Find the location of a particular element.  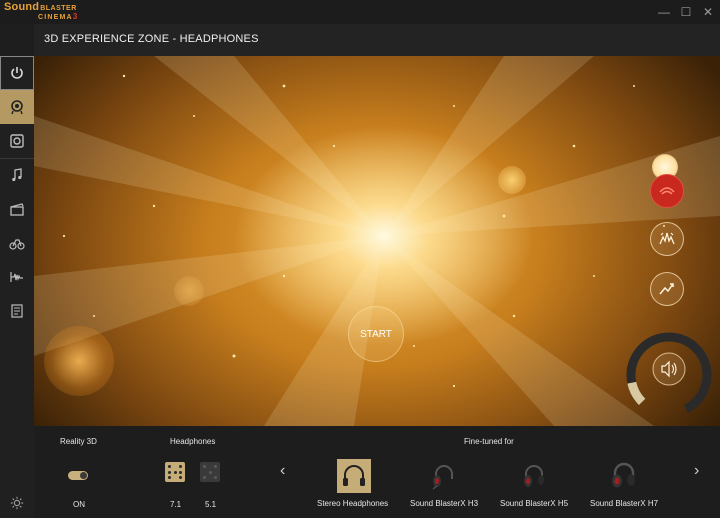

notes-icon is located at coordinates (17, 311).